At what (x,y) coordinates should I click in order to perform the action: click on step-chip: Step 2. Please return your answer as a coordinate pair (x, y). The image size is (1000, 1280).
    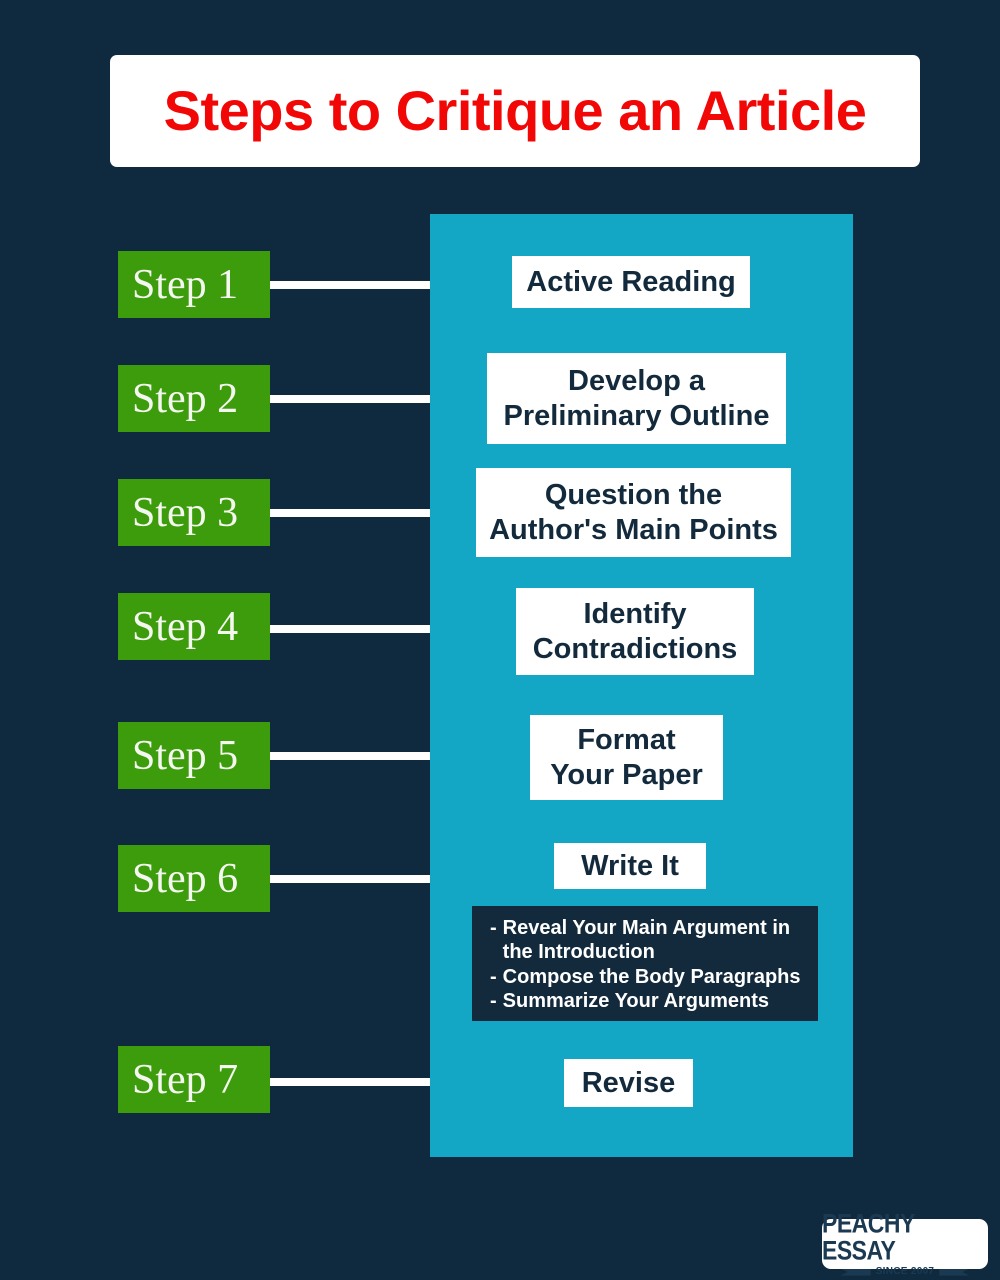
    Looking at the image, I should click on (194, 398).